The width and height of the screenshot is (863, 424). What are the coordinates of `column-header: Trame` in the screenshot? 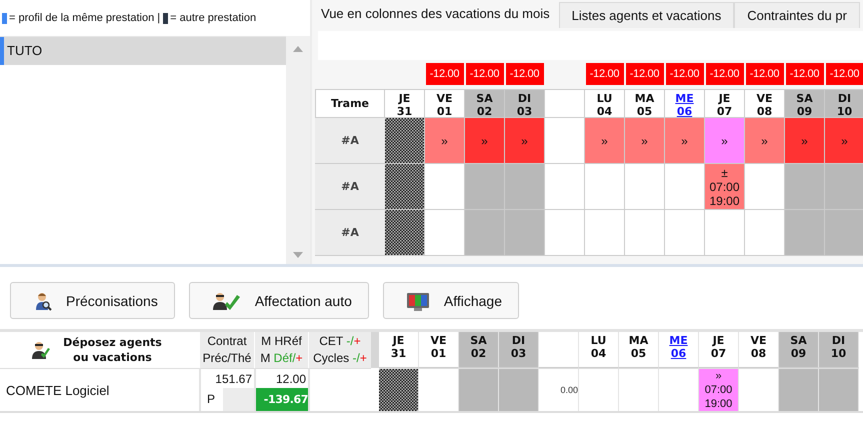 It's located at (350, 103).